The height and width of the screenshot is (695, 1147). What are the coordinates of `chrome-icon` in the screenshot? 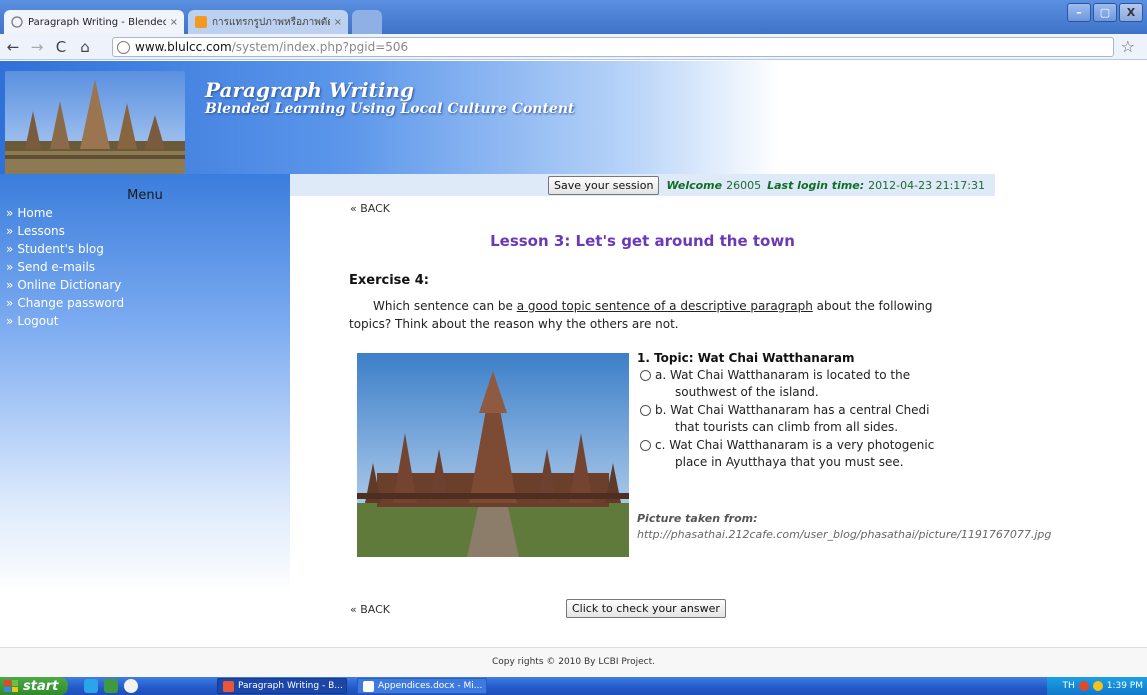 It's located at (131, 686).